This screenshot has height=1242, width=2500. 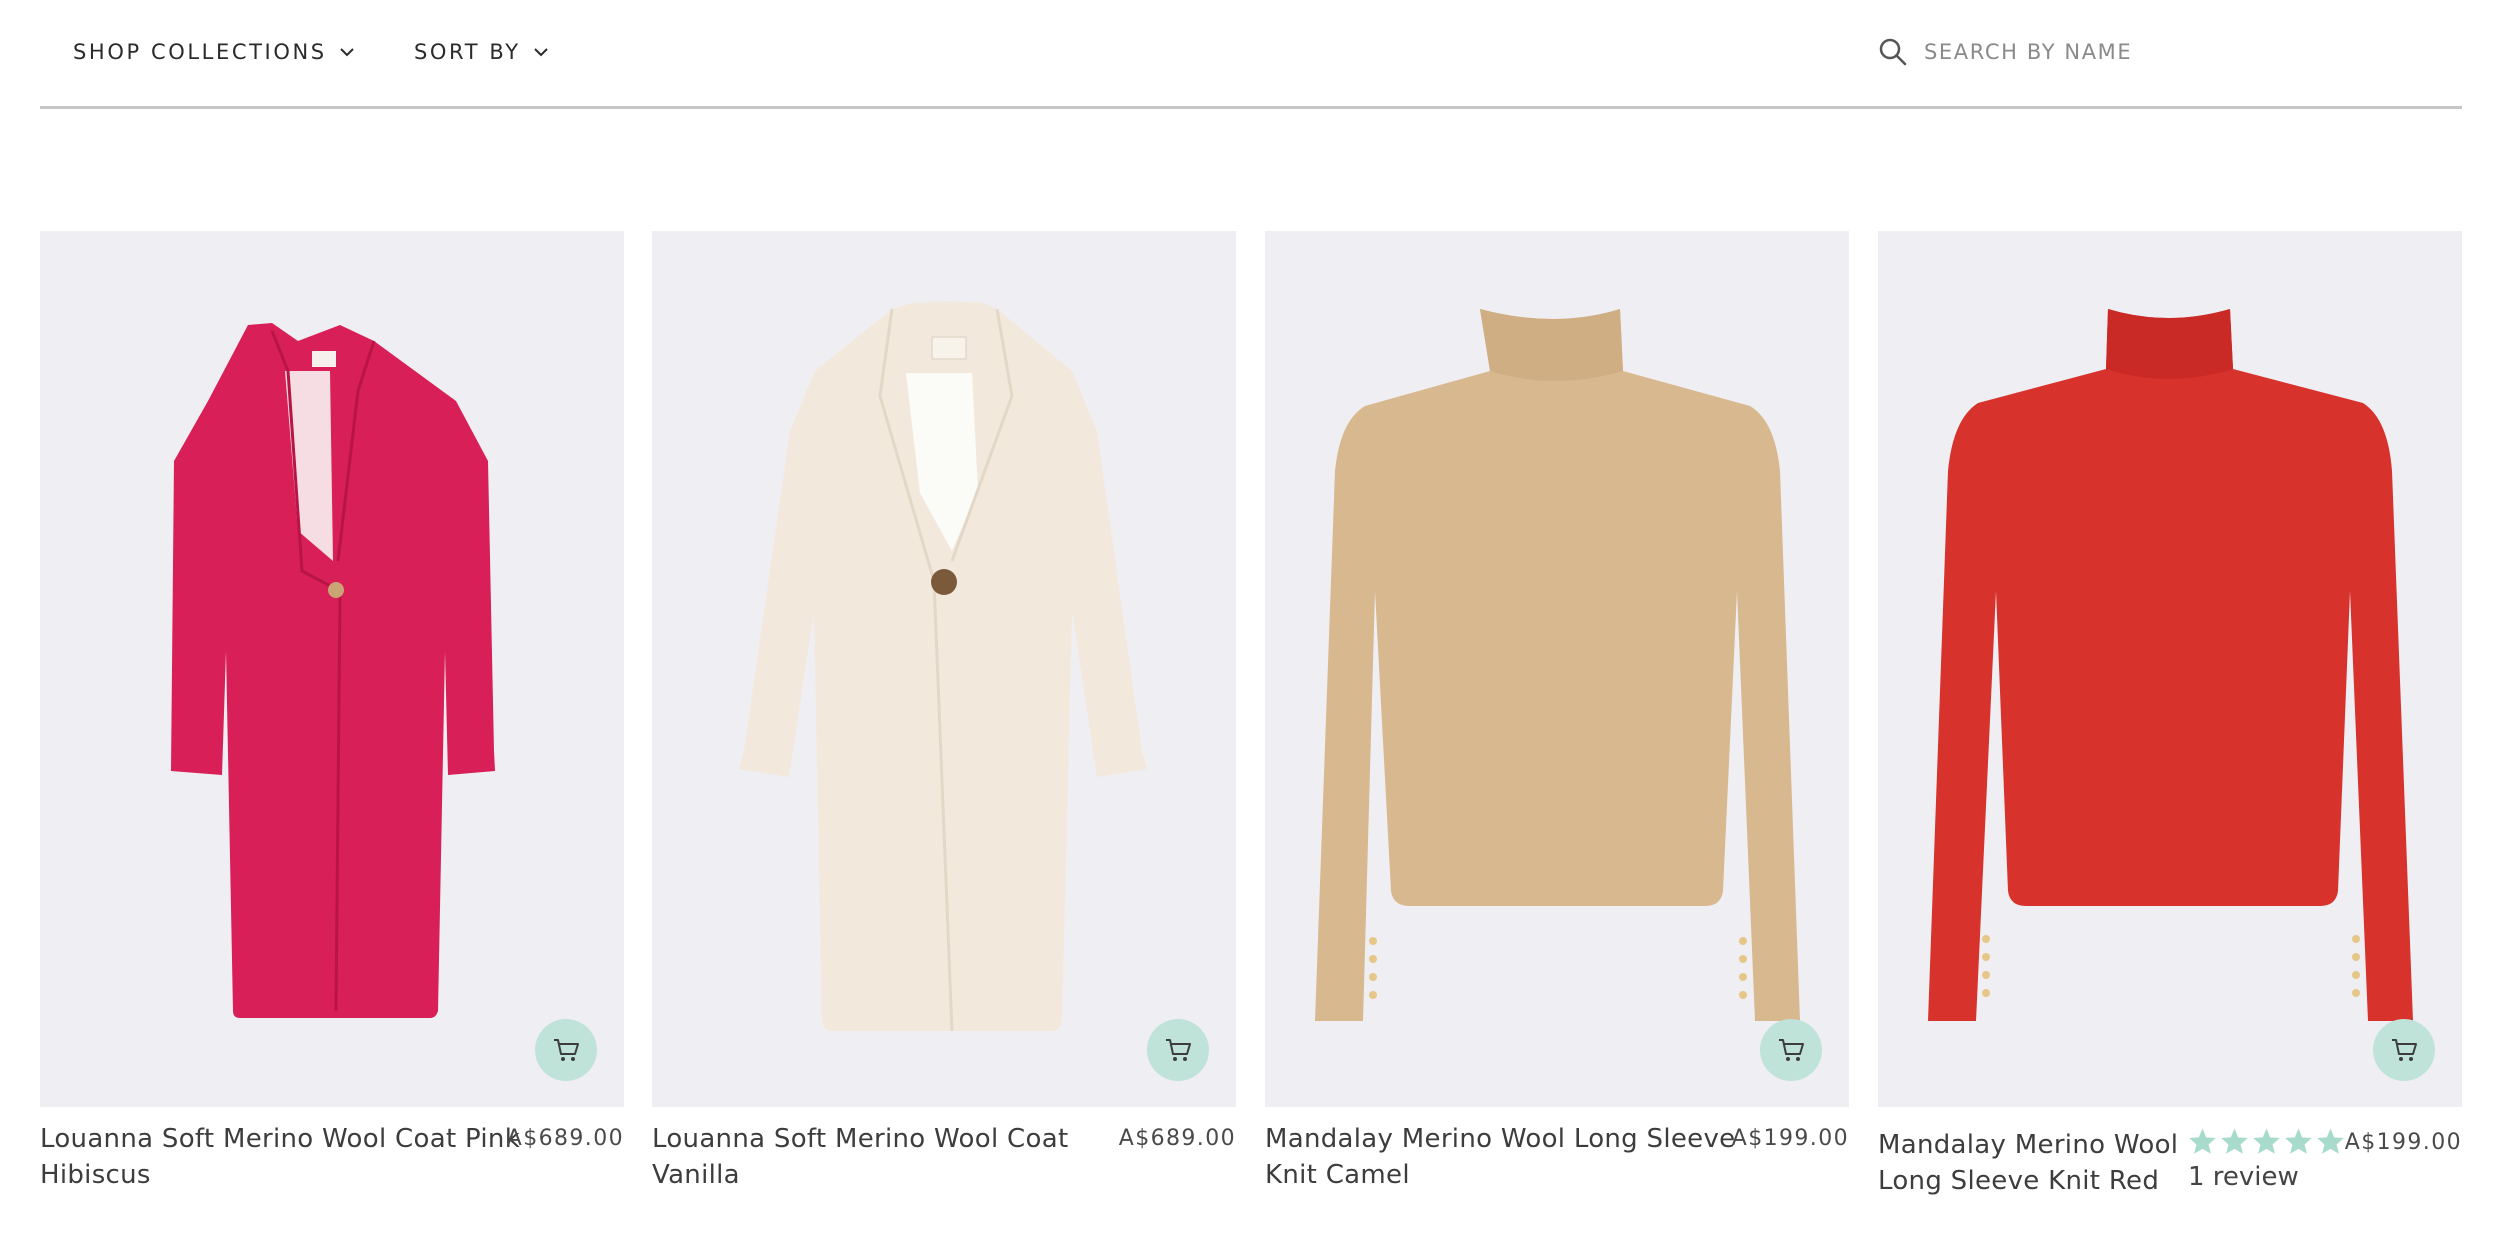 What do you see at coordinates (467, 52) in the screenshot?
I see `sort-by-label: SORT BY` at bounding box center [467, 52].